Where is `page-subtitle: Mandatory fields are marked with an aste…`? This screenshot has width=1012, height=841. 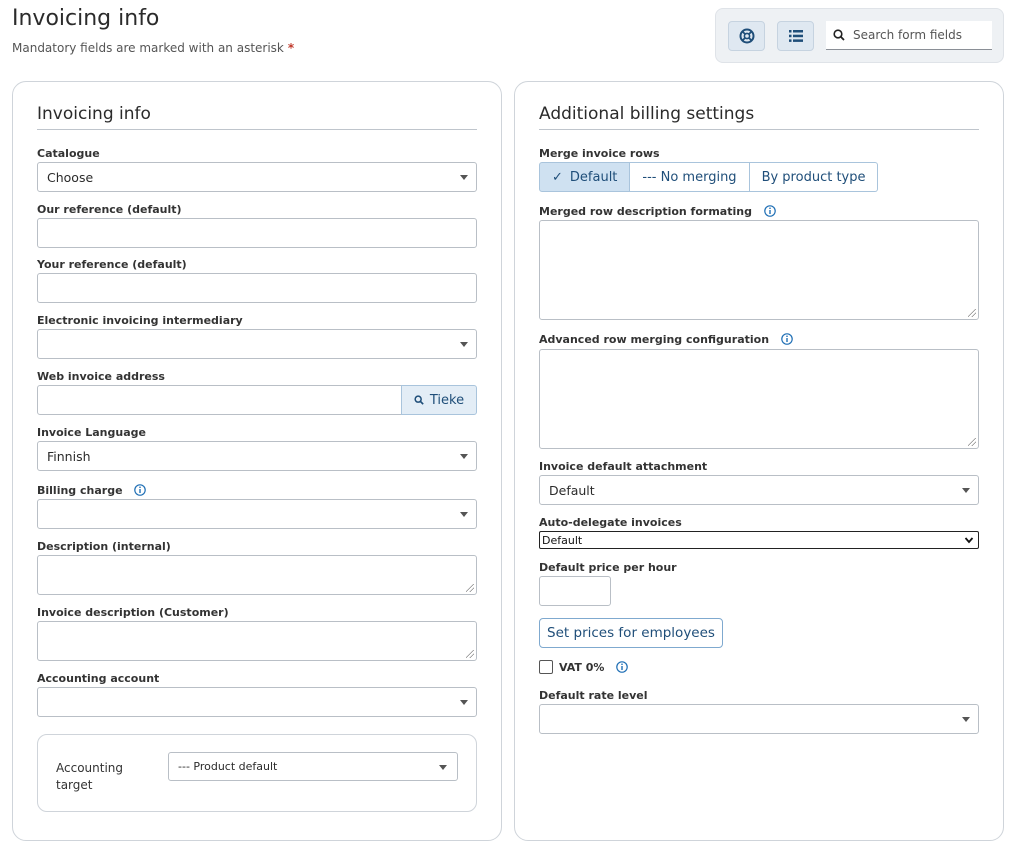
page-subtitle: Mandatory fields are marked with an aste… is located at coordinates (153, 48).